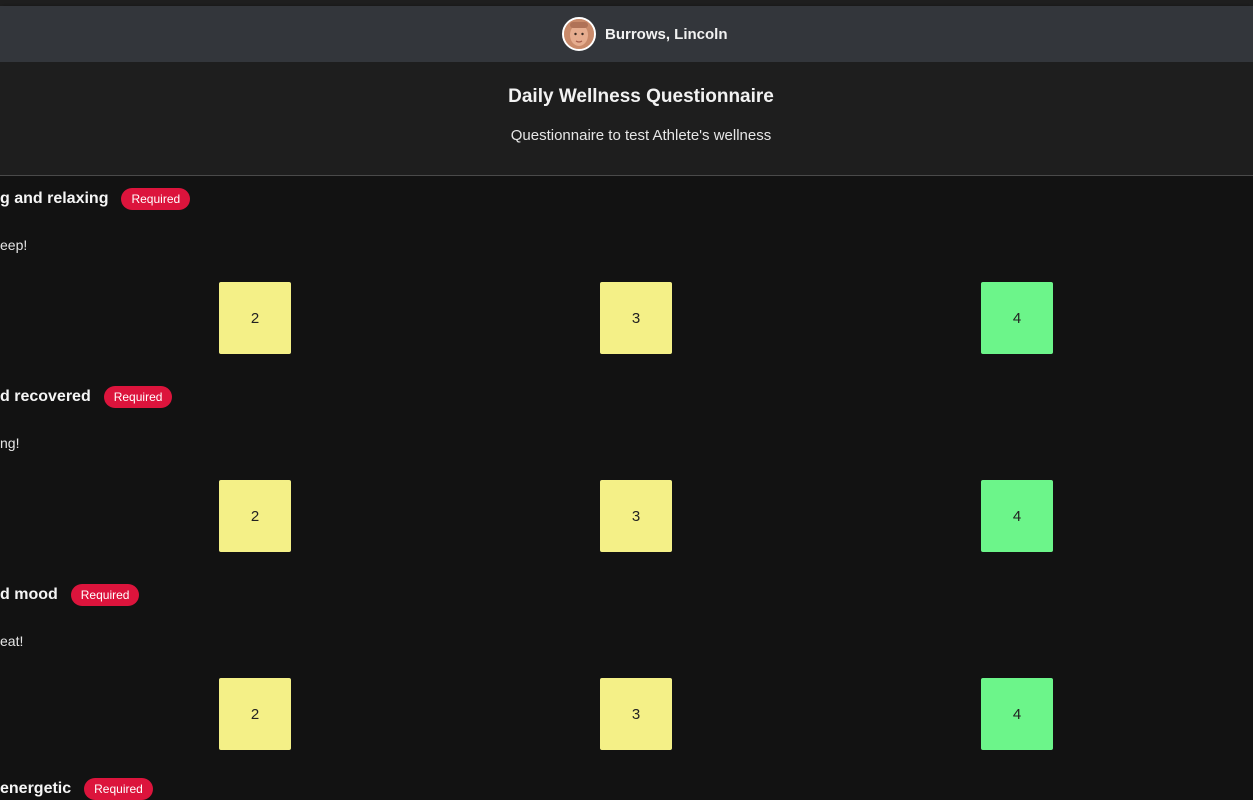 The height and width of the screenshot is (800, 1253). Describe the element at coordinates (45, 396) in the screenshot. I see `question-label-text: d recovered` at that location.